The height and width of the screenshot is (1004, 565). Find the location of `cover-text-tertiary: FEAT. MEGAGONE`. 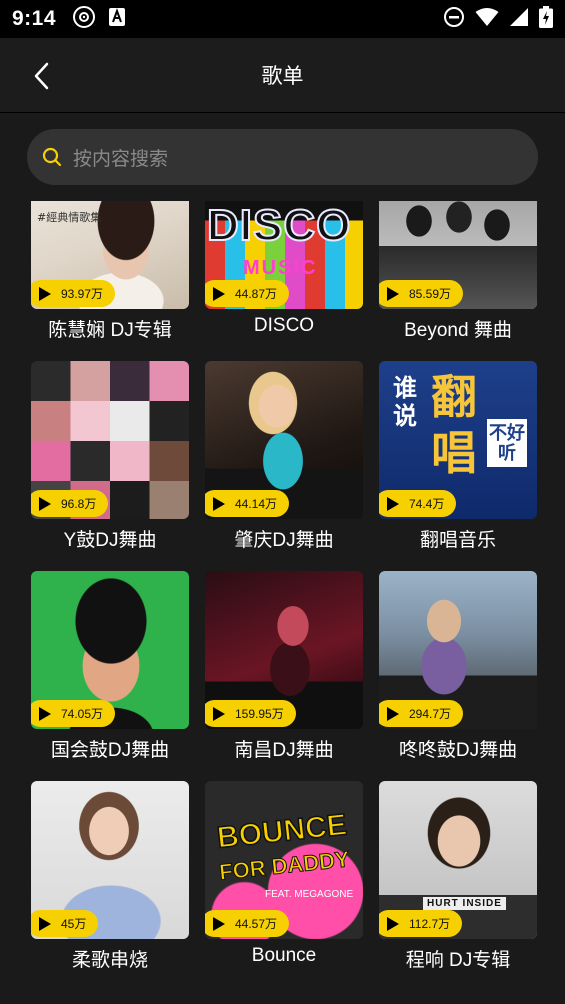

cover-text-tertiary: FEAT. MEGAGONE is located at coordinates (309, 894).